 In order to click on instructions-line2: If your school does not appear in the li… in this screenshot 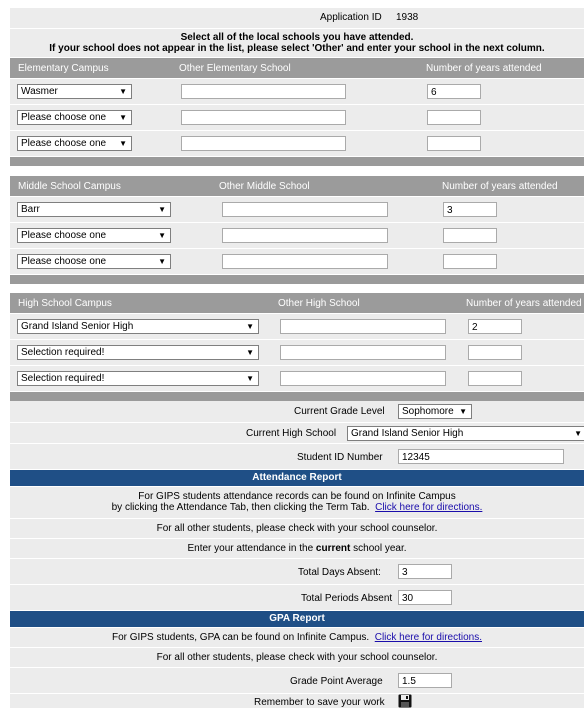, I will do `click(297, 48)`.